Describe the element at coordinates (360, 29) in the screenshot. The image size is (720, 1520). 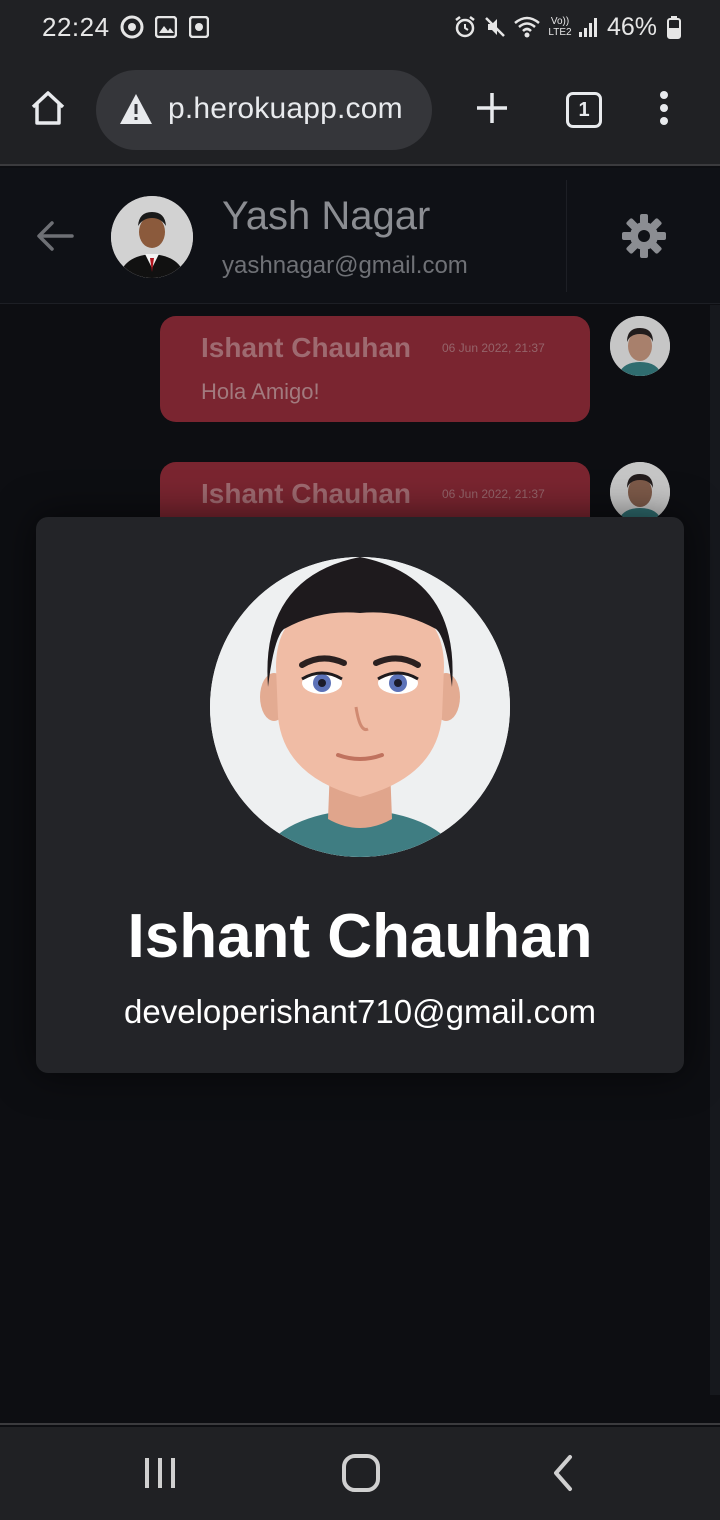
I see `status-bar: 22:24 Vo)) LTE2 46%` at that location.